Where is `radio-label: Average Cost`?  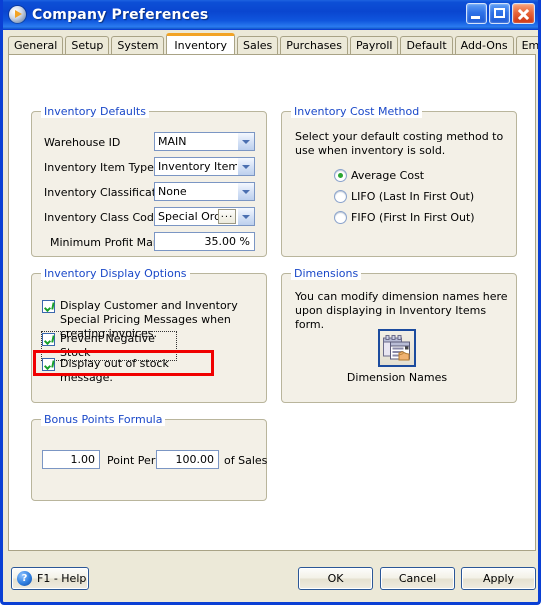 radio-label: Average Cost is located at coordinates (388, 175).